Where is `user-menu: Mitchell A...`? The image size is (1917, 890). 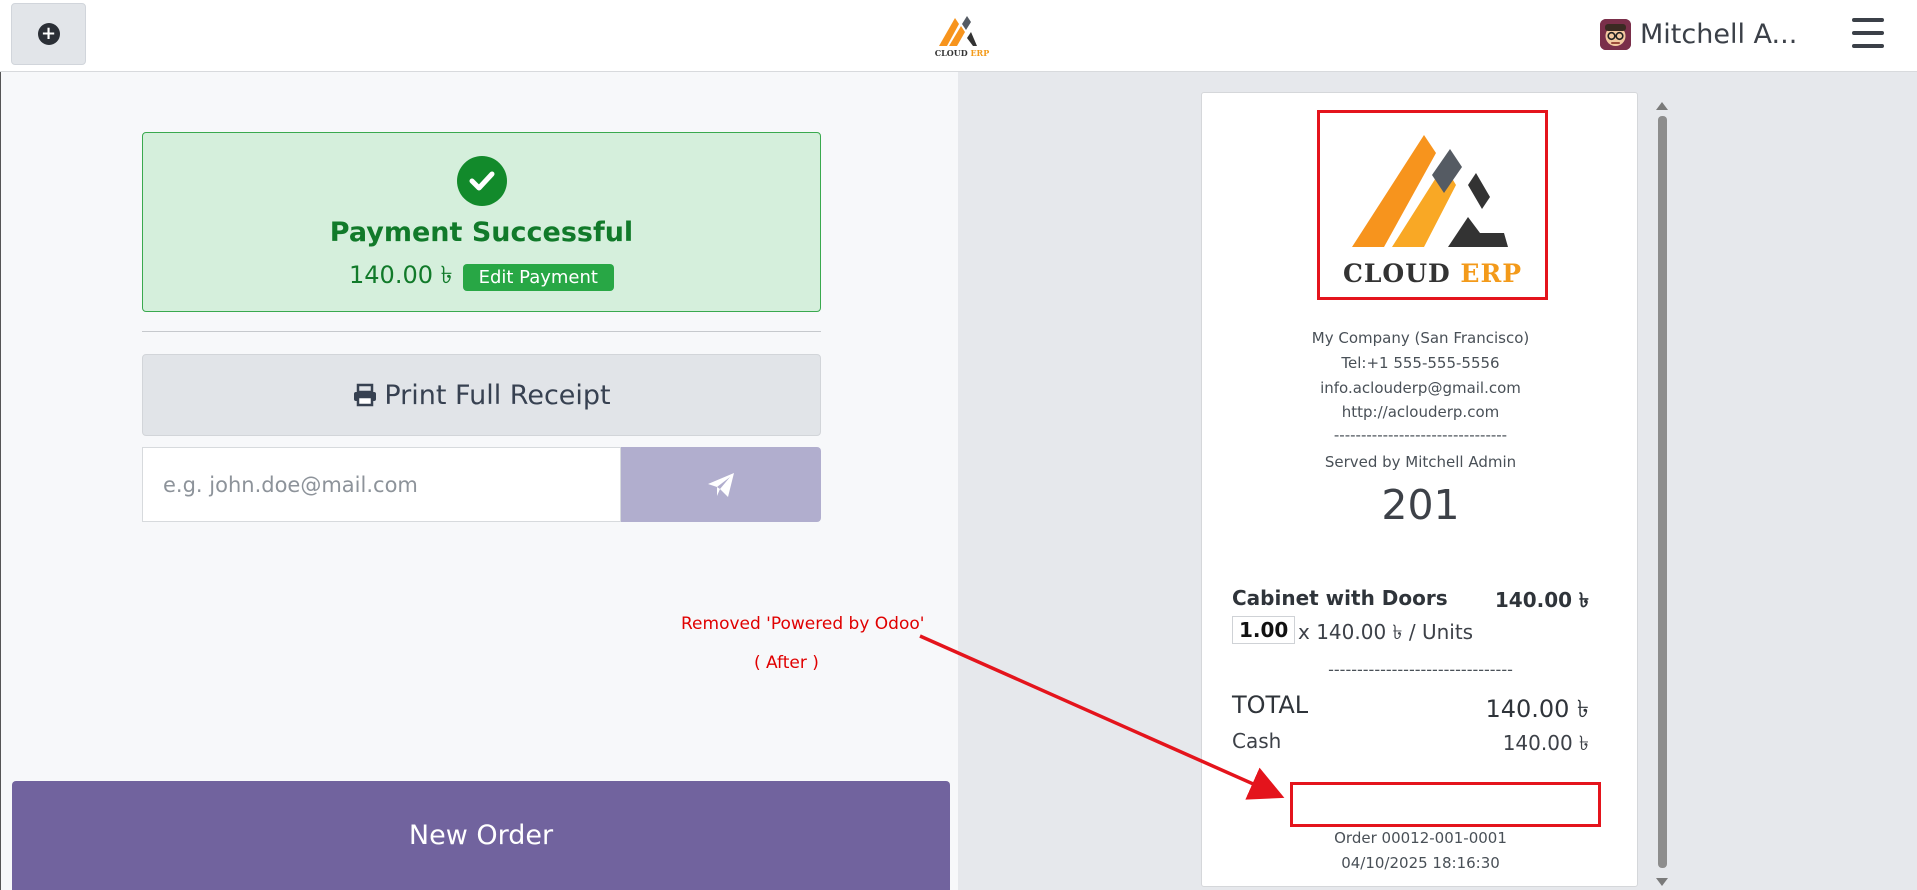
user-menu: Mitchell A... is located at coordinates (1698, 34).